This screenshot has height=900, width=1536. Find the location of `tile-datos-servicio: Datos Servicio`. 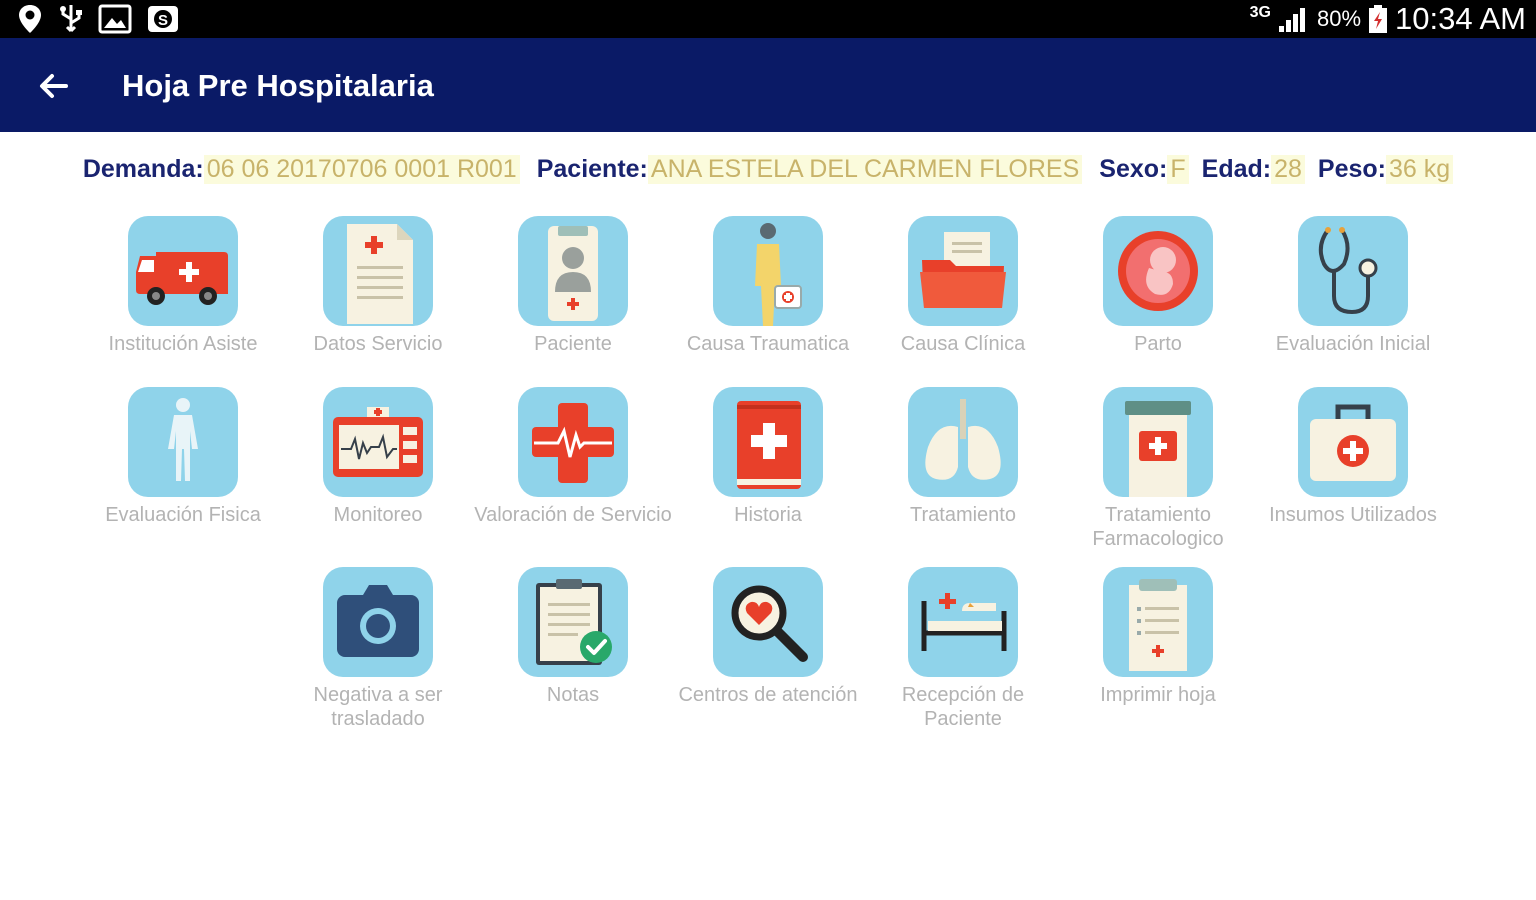

tile-datos-servicio: Datos Servicio is located at coordinates (378, 286).